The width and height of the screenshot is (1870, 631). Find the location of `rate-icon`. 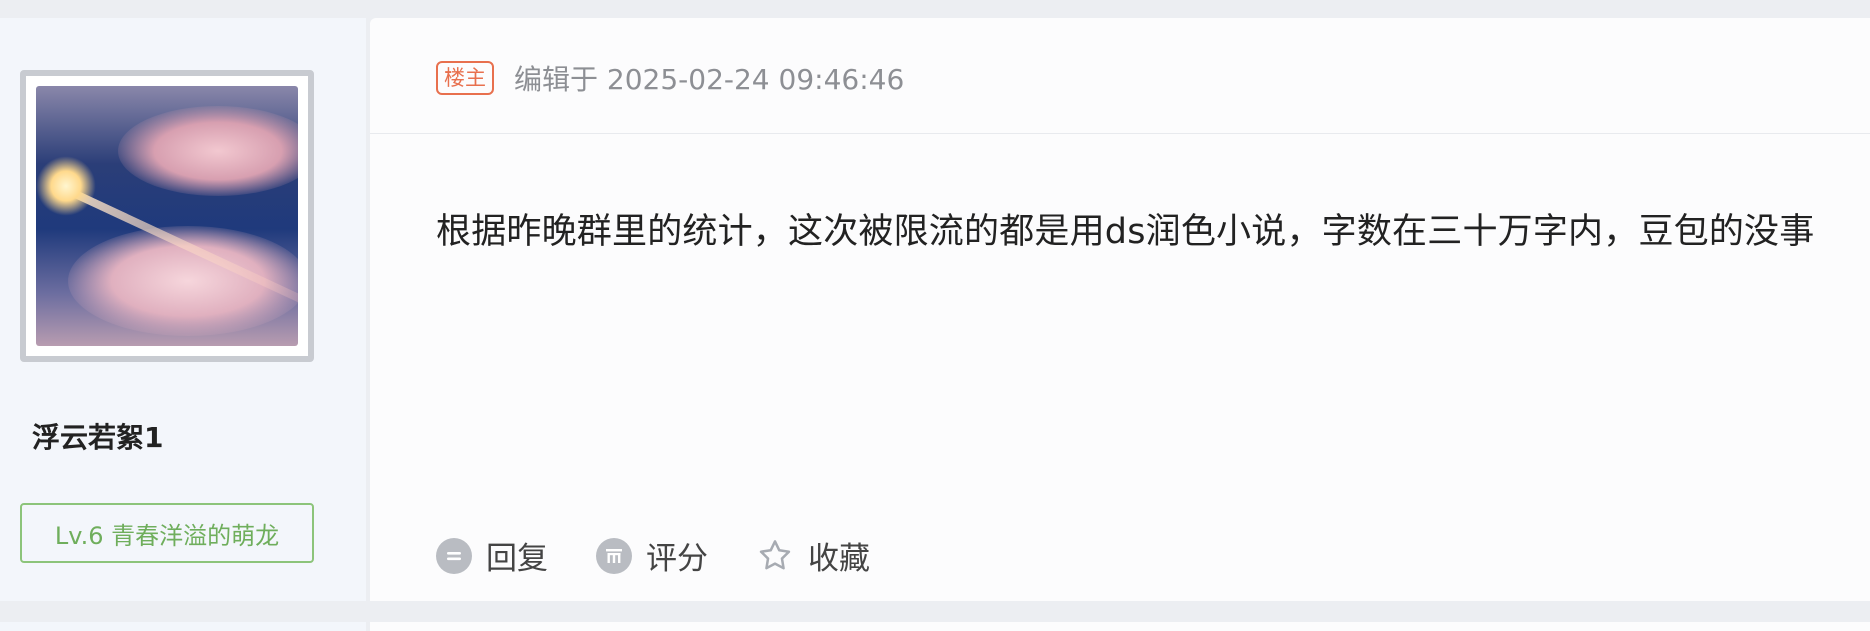

rate-icon is located at coordinates (614, 555).